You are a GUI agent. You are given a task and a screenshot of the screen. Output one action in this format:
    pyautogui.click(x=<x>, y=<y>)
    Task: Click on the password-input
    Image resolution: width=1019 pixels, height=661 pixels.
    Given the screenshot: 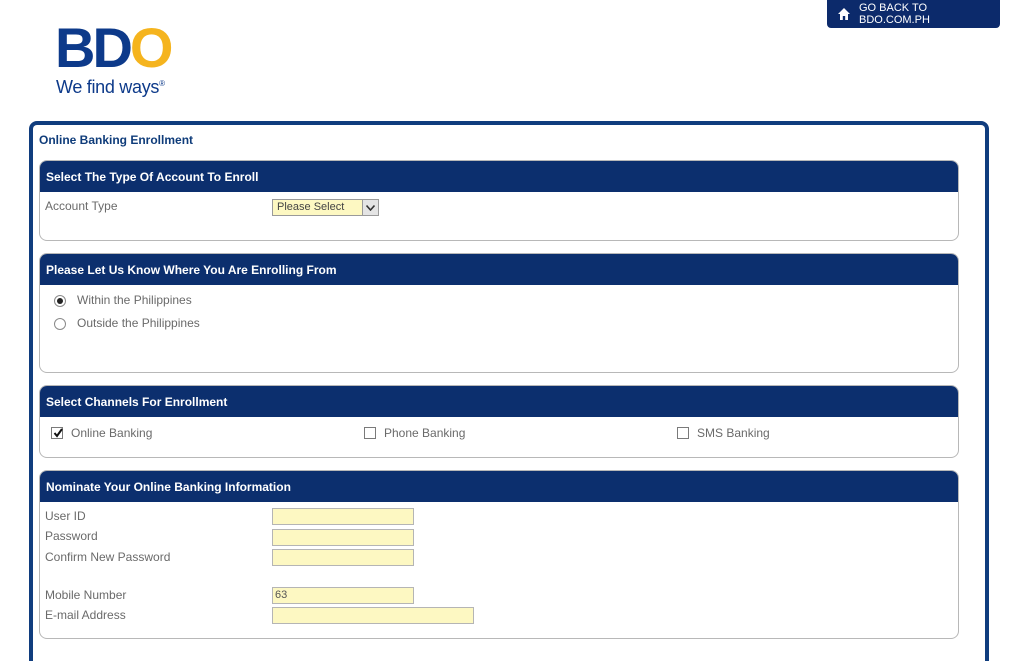 What is the action you would take?
    pyautogui.click(x=343, y=537)
    